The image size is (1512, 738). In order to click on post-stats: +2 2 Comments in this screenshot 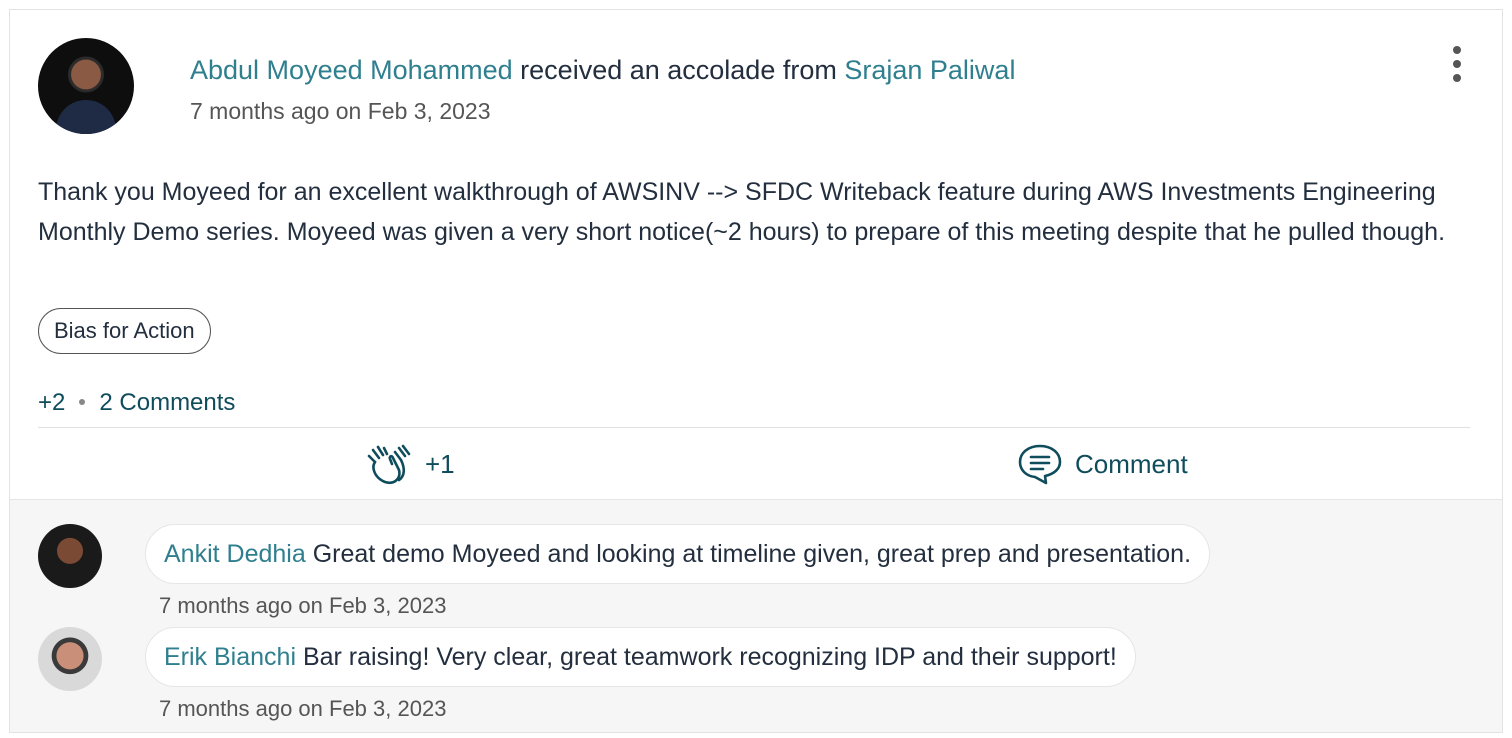, I will do `click(136, 403)`.